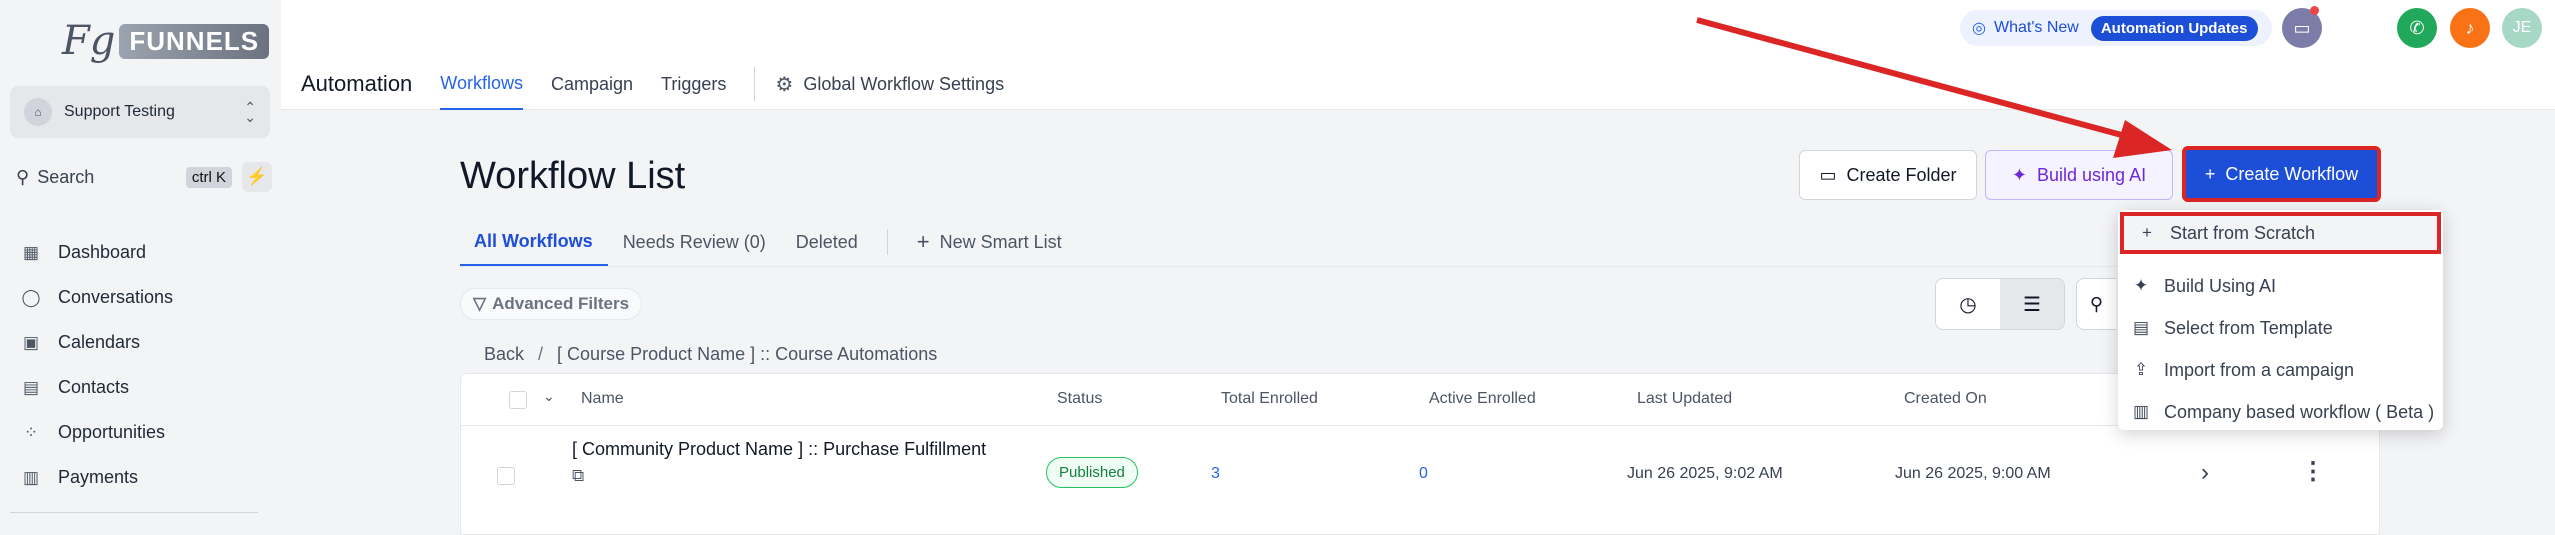 Image resolution: width=2555 pixels, height=535 pixels. Describe the element at coordinates (504, 354) in the screenshot. I see `breadcrumb-back: Back` at that location.